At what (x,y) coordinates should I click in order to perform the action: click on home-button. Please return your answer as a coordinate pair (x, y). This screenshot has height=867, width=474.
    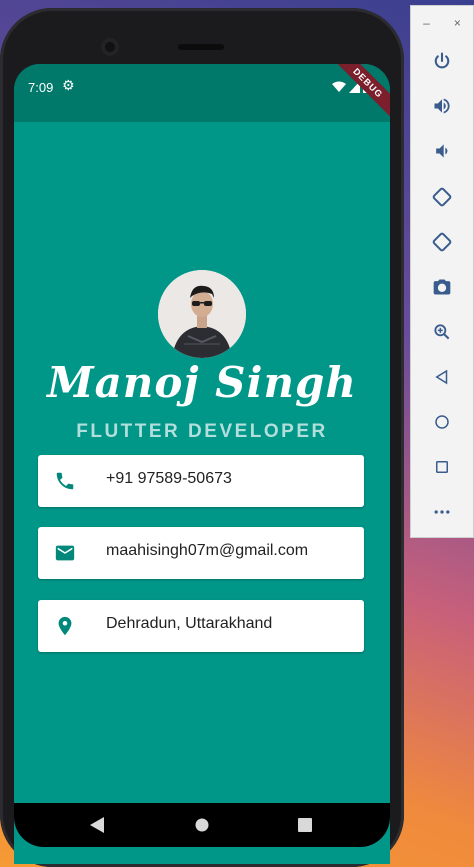
    Looking at the image, I should click on (442, 422).